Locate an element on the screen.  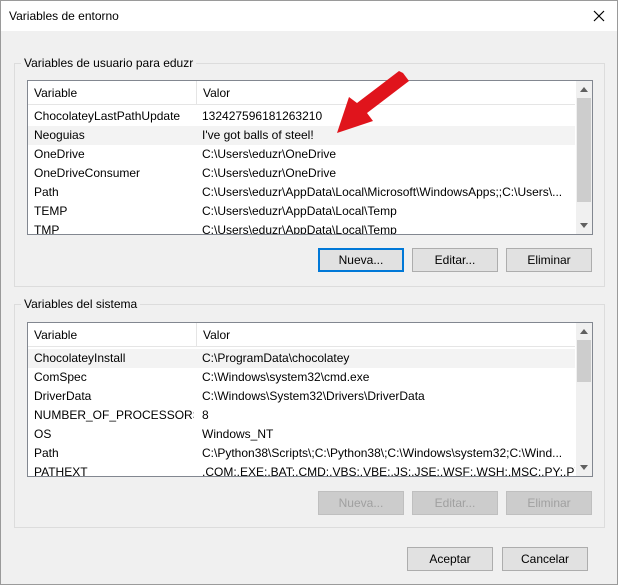
title-bar: Variables de entorno is located at coordinates (309, 16).